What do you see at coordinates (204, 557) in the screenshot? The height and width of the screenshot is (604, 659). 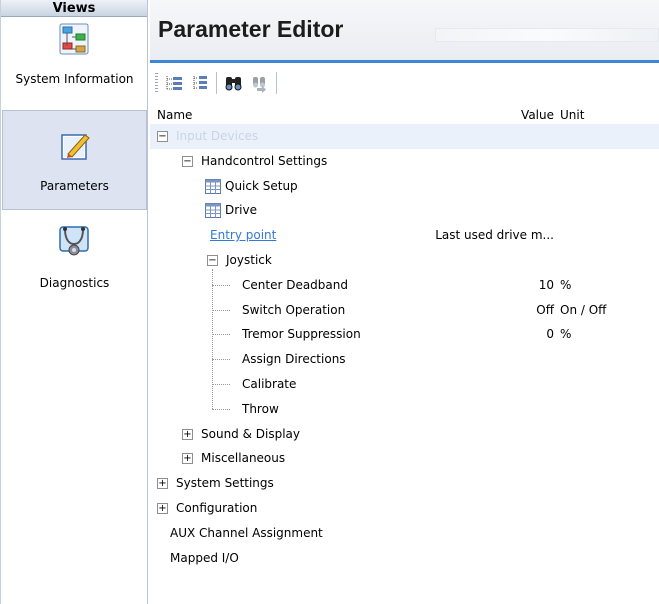 I see `row-name: Mapped I/O` at bounding box center [204, 557].